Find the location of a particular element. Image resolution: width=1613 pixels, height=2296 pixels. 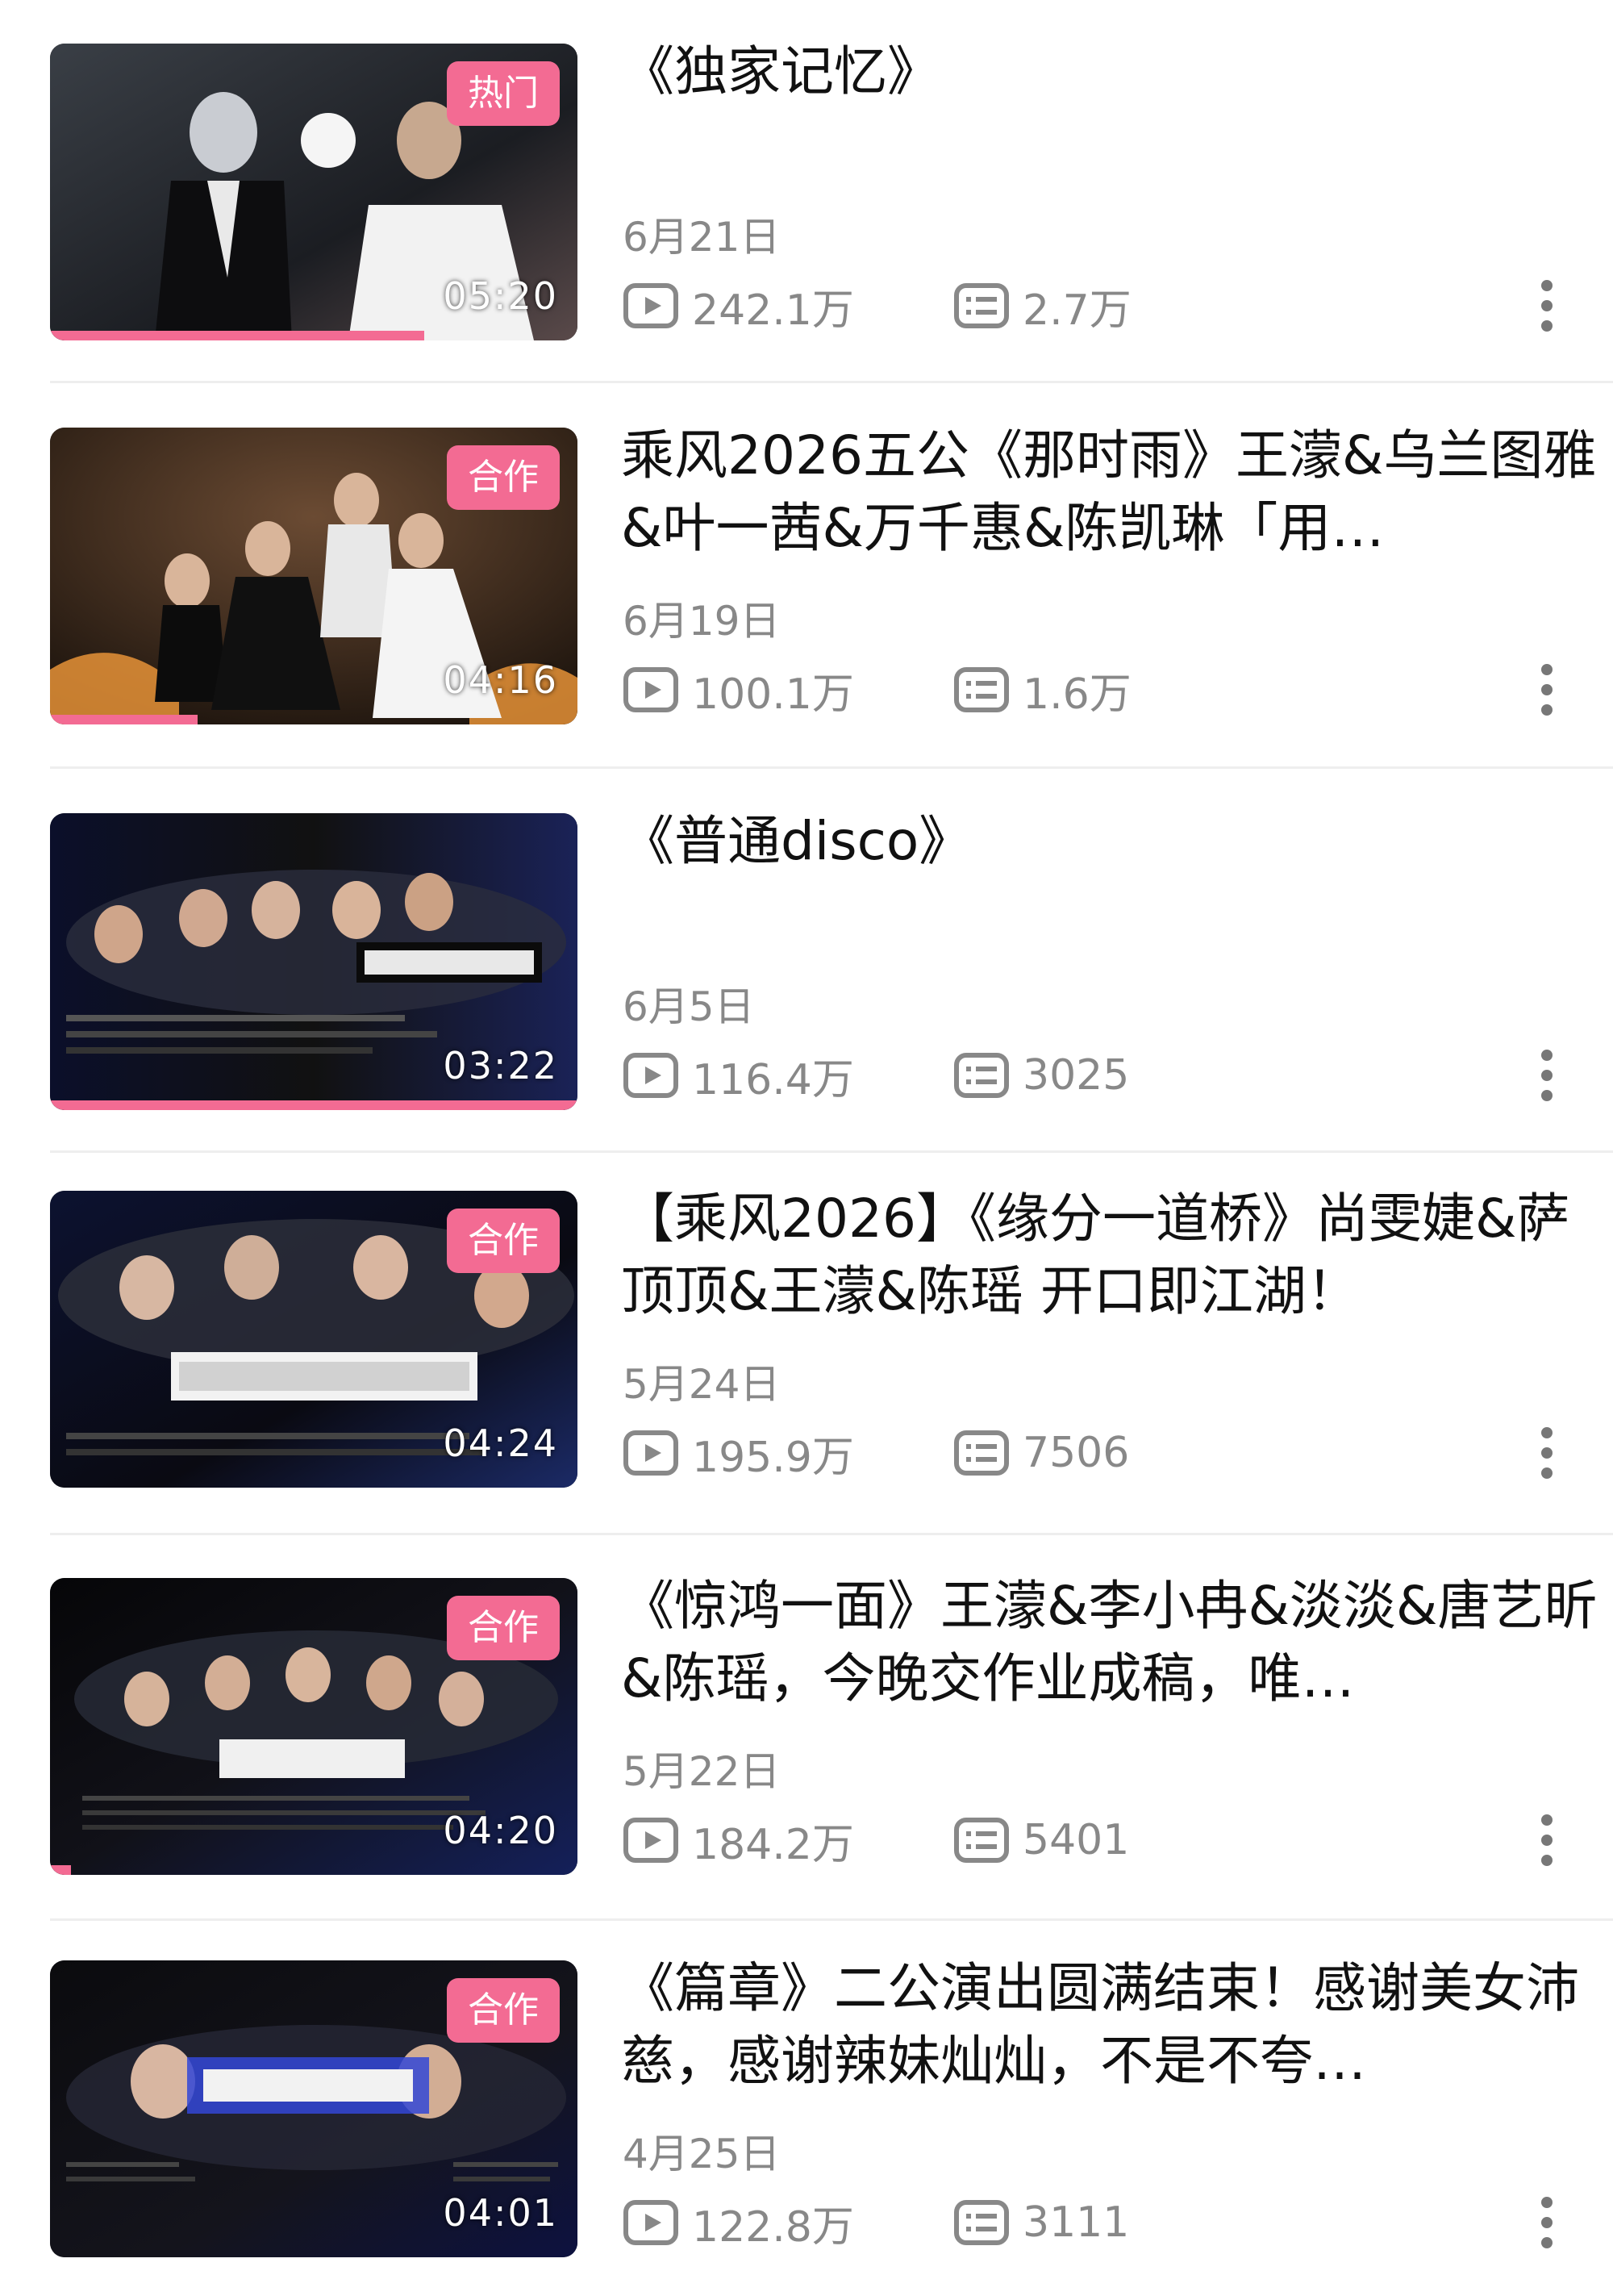

play-count-value: 195.9万 is located at coordinates (773, 1457).